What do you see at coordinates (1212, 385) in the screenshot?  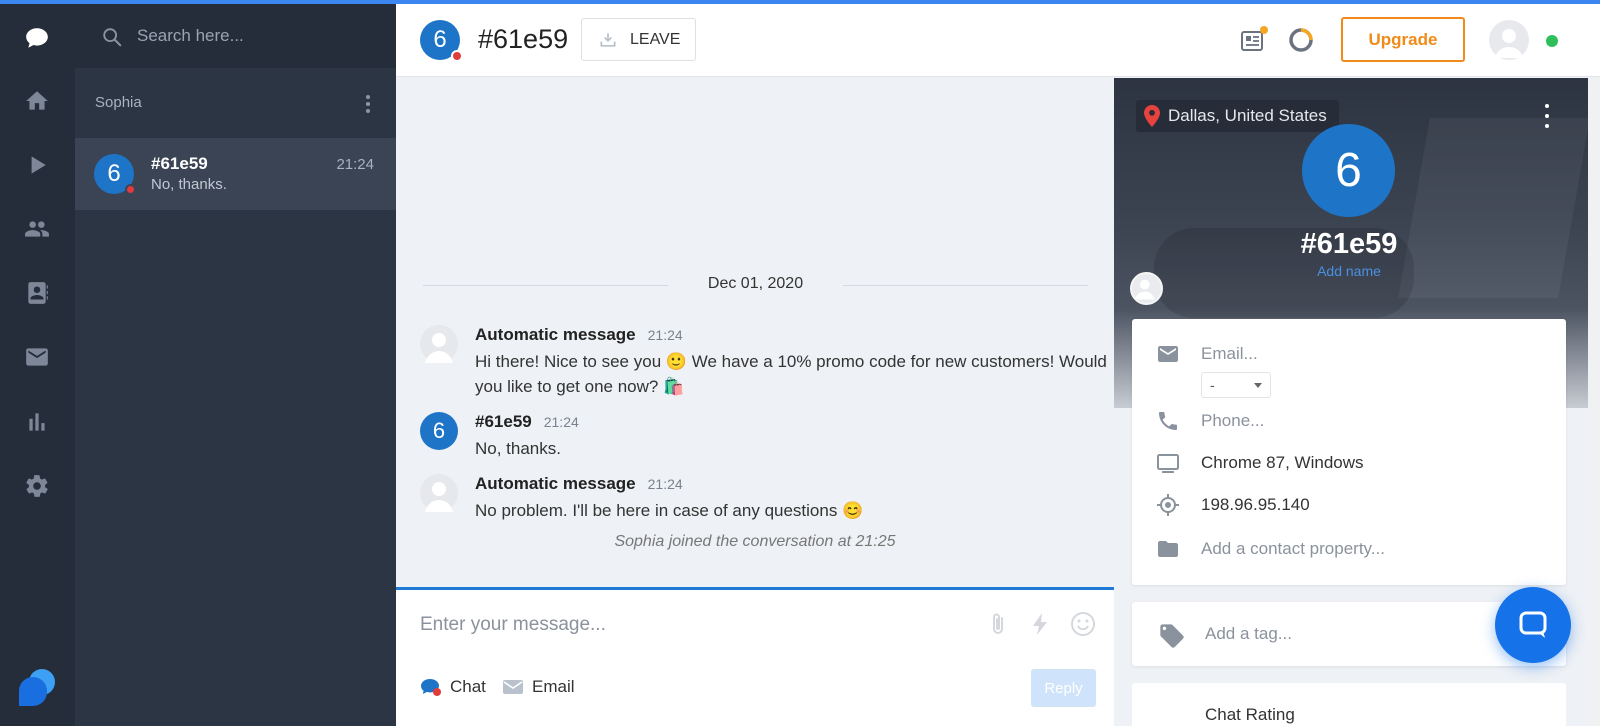 I see `country-code-value: -` at bounding box center [1212, 385].